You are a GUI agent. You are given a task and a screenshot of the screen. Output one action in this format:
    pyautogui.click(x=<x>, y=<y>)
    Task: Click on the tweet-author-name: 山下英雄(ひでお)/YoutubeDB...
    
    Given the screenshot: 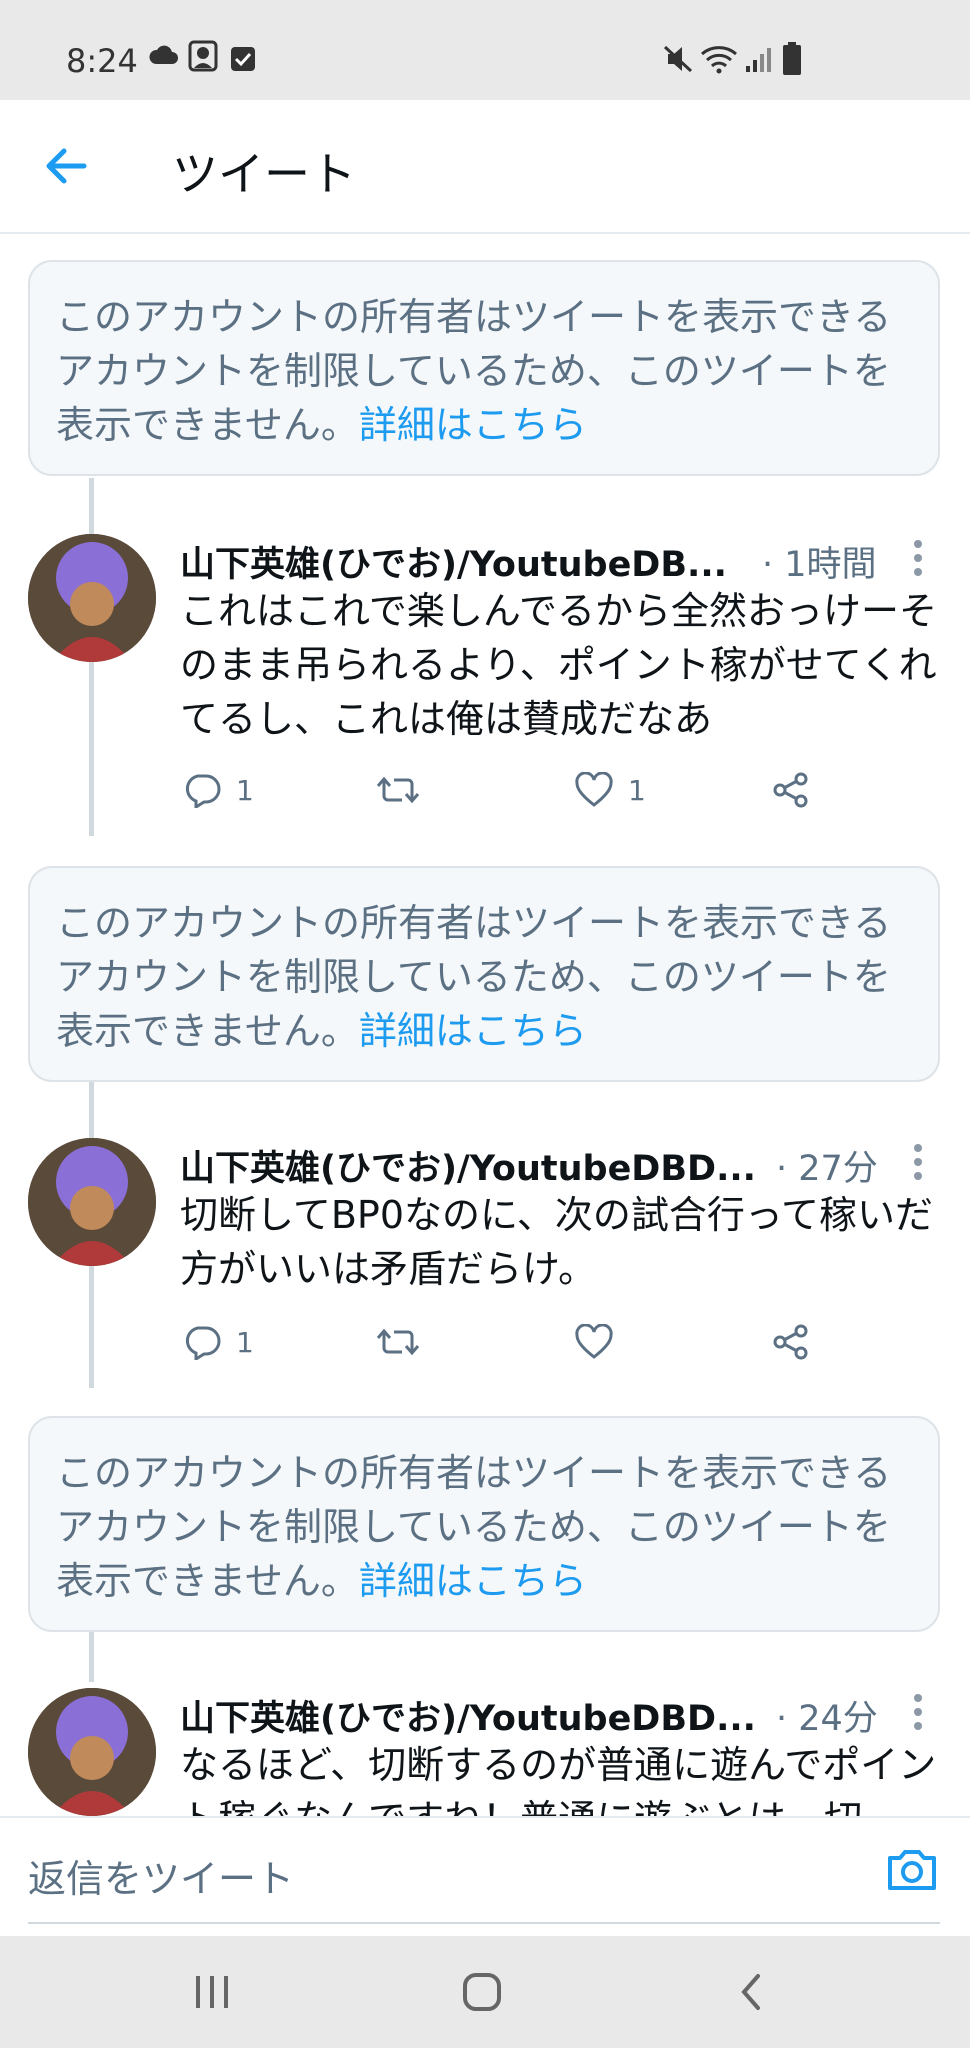 What is the action you would take?
    pyautogui.click(x=453, y=561)
    